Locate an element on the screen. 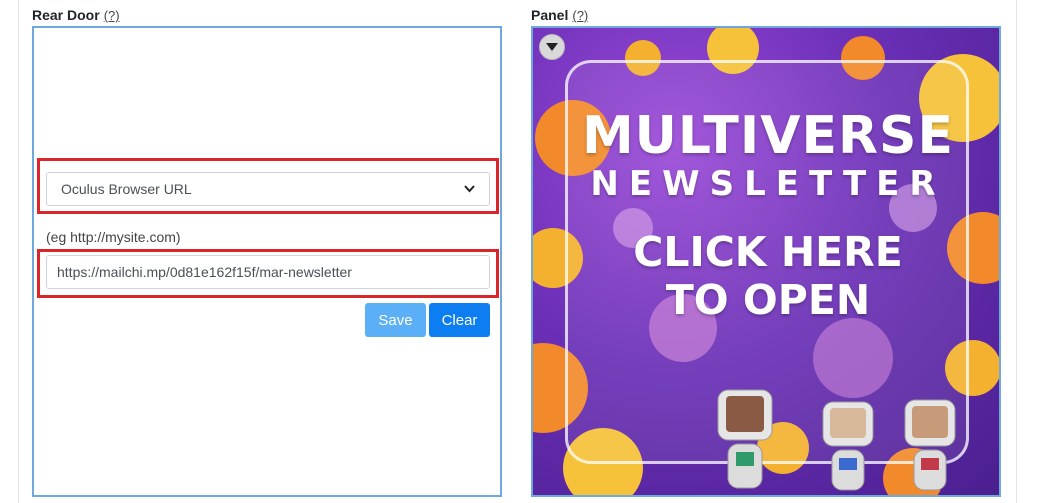 The image size is (1044, 503). caret-down-icon is located at coordinates (552, 47).